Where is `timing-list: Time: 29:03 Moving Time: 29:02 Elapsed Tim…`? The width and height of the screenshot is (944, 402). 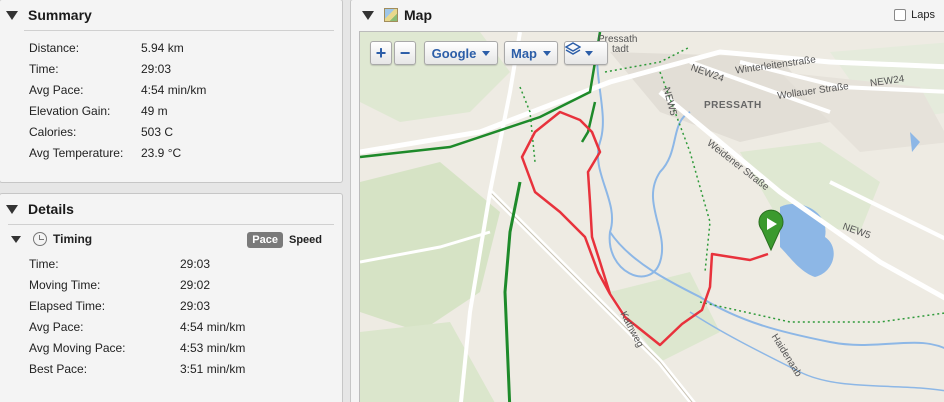
timing-list: Time: 29:03 Moving Time: 29:02 Elapsed Tim… is located at coordinates (171, 316).